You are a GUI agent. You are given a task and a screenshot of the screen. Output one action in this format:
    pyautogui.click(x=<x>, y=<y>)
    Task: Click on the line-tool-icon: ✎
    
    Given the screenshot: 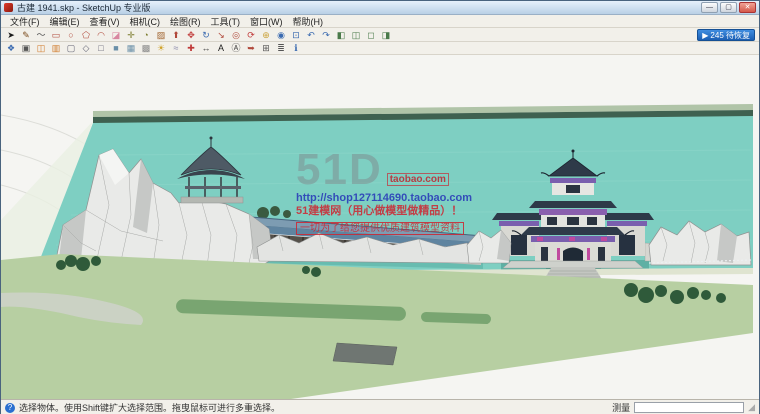 What is the action you would take?
    pyautogui.click(x=26, y=35)
    